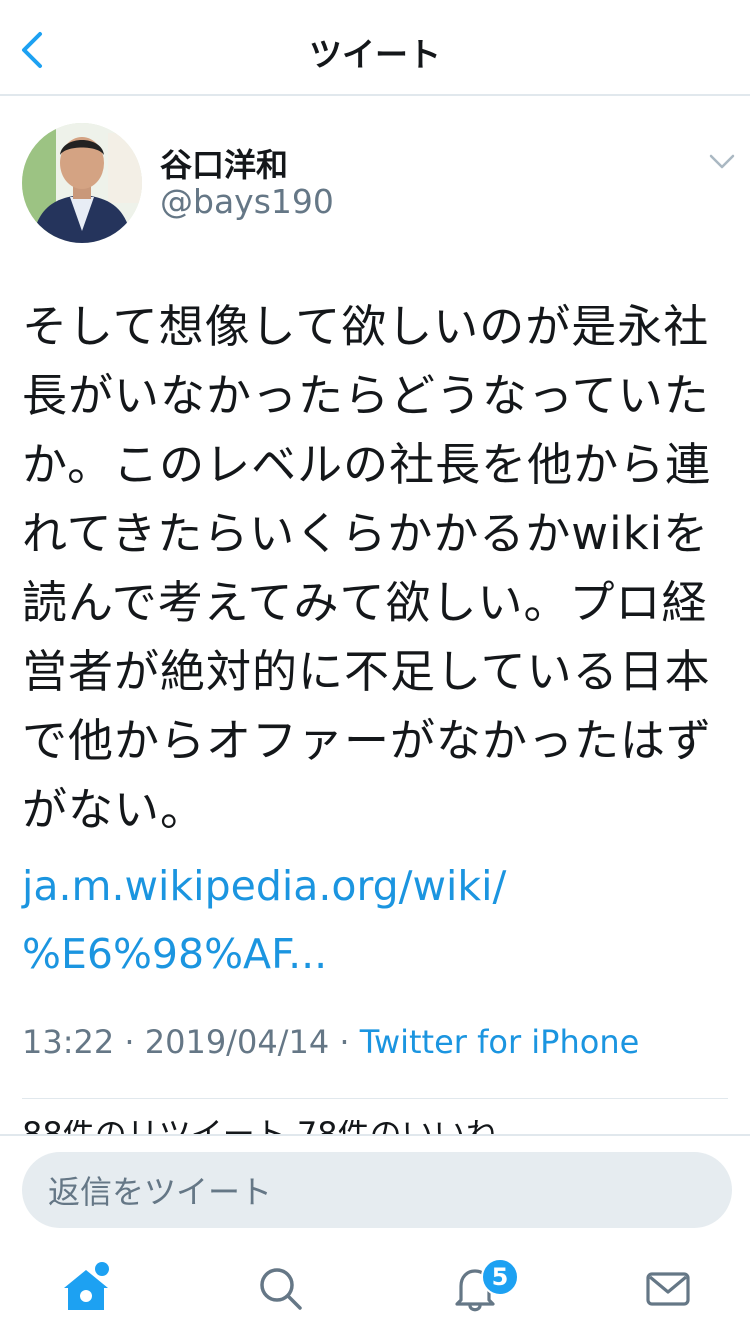 This screenshot has width=750, height=1334. I want to click on home-unread-dot, so click(102, 1269).